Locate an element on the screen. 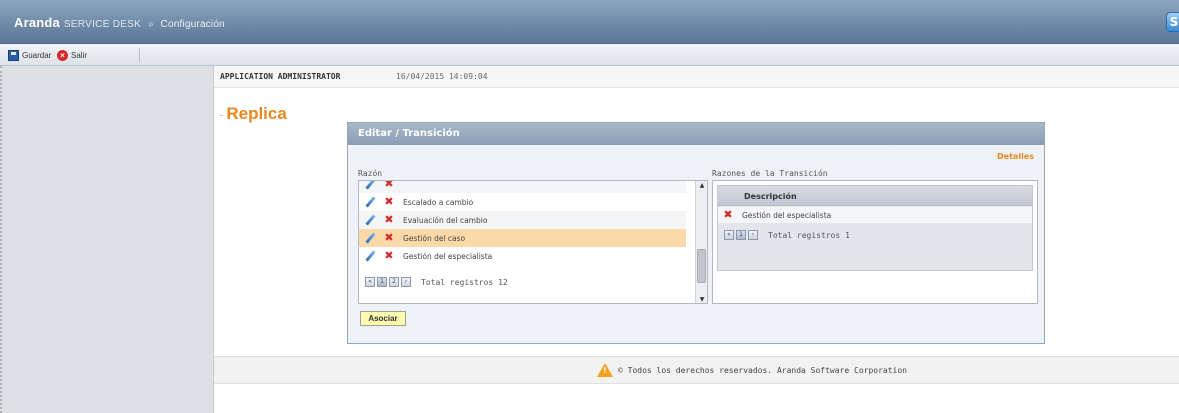  total-records: Total registros 12 is located at coordinates (464, 282).